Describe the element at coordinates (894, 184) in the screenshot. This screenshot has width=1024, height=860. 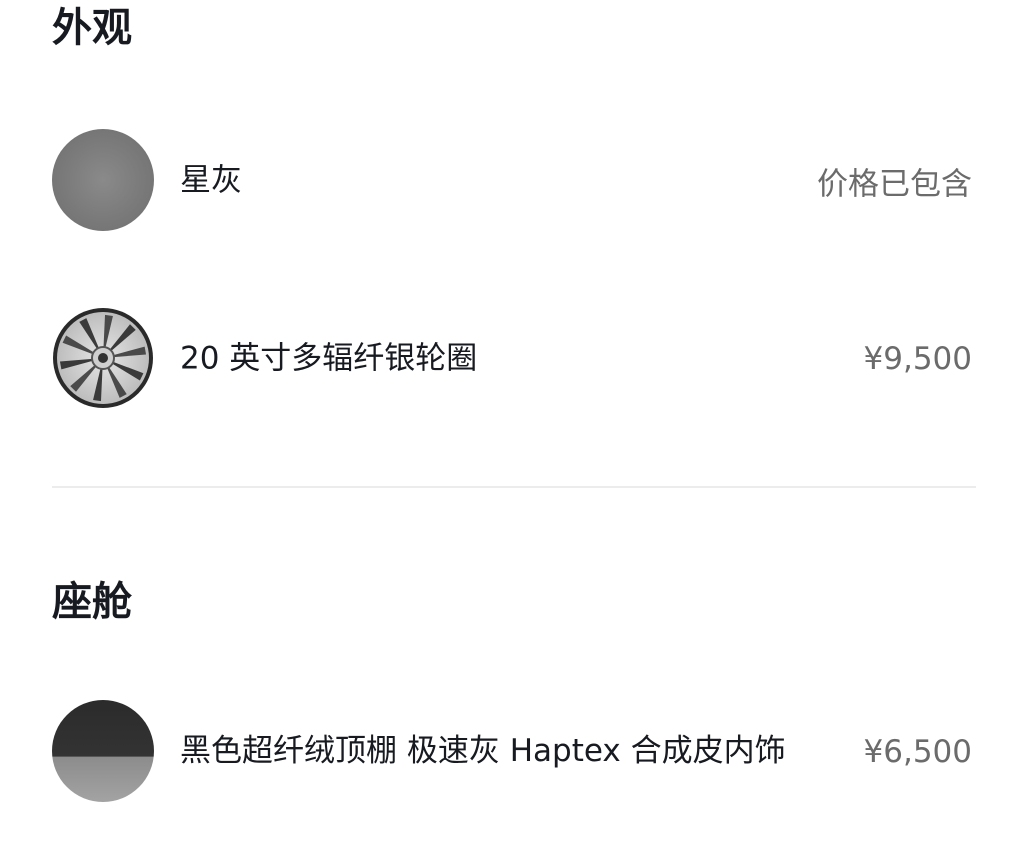
I see `option-price-paint: 价格已包含` at that location.